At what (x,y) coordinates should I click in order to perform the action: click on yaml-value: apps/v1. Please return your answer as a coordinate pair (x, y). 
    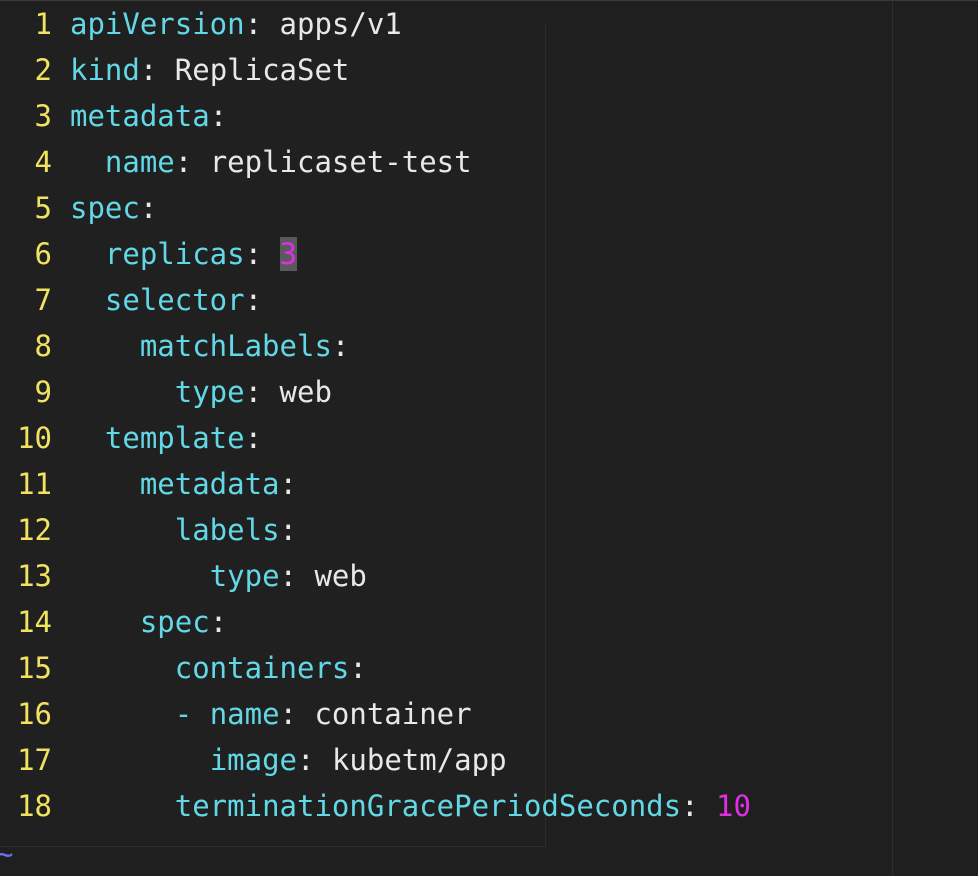
    Looking at the image, I should click on (340, 24).